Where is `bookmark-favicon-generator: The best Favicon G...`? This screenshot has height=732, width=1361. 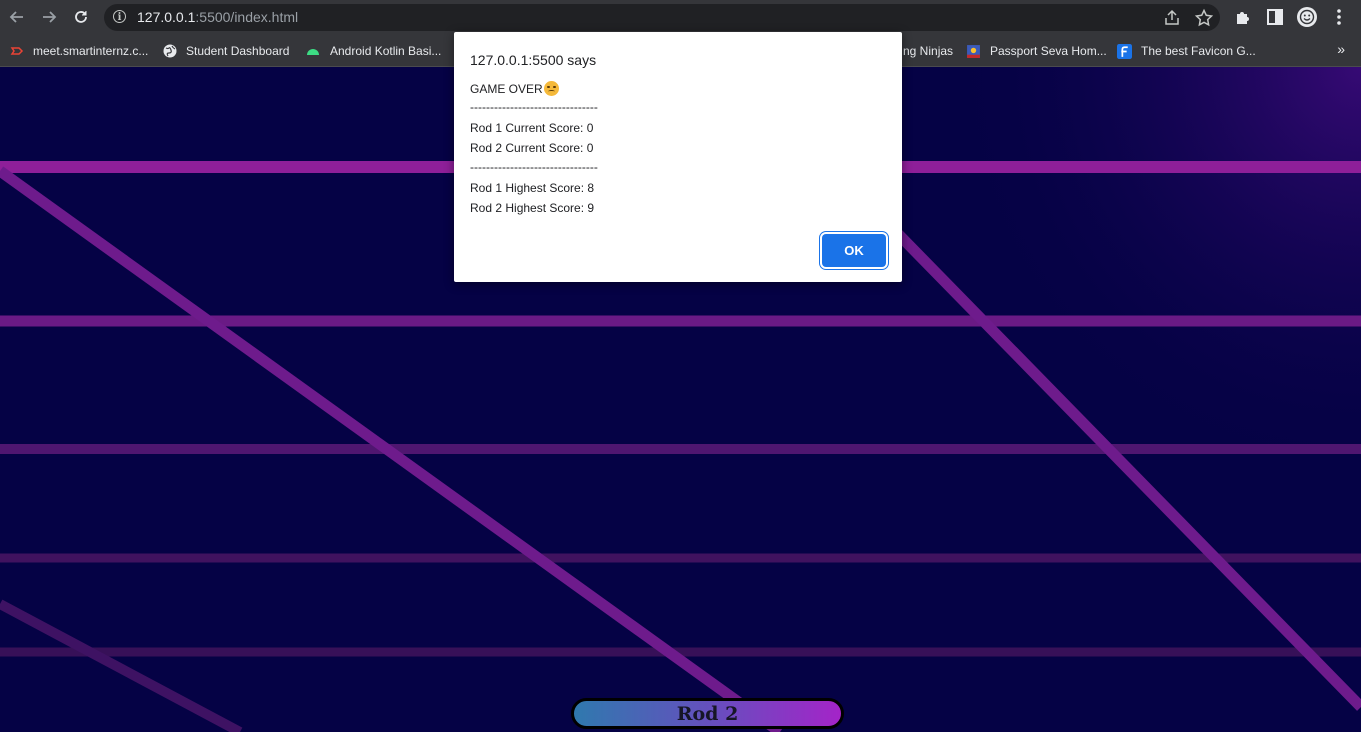
bookmark-favicon-generator: The best Favicon G... is located at coordinates (1186, 51).